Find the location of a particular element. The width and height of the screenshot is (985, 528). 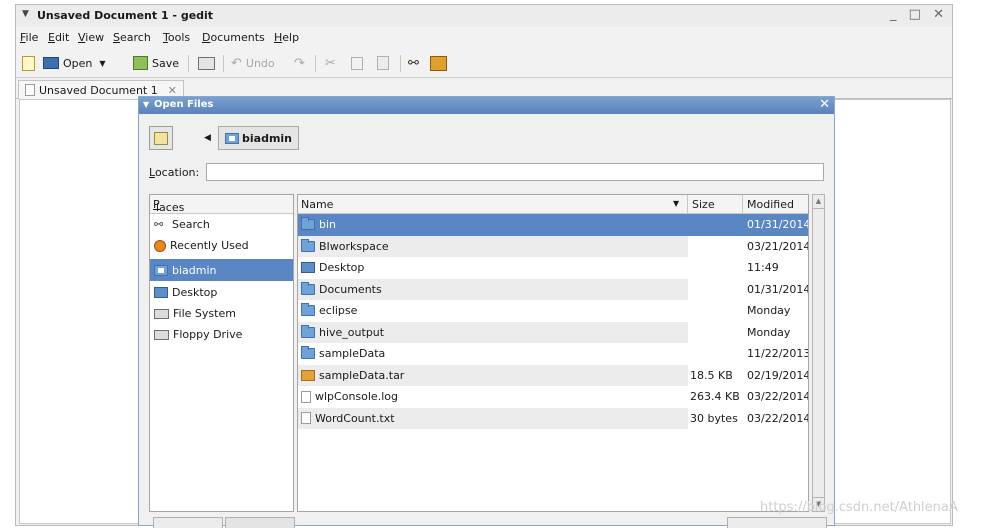

place-biadmin: biadmin is located at coordinates (221, 270).